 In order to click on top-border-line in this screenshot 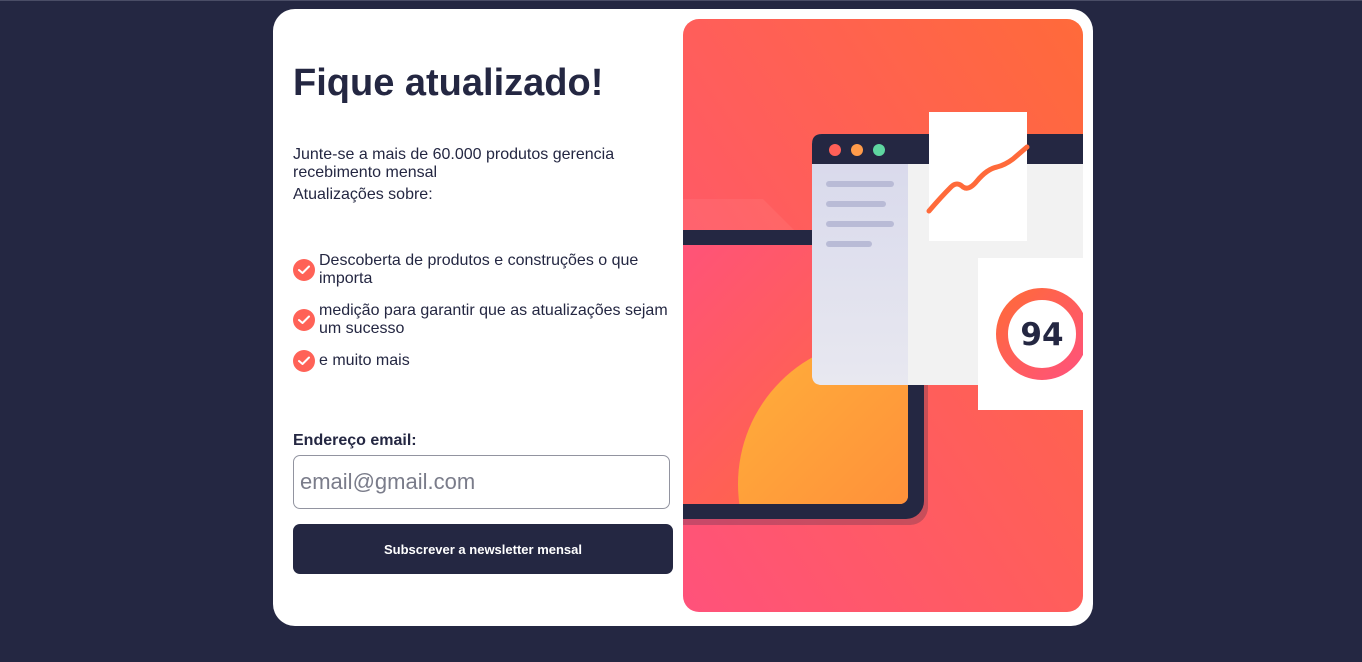, I will do `click(681, 0)`.